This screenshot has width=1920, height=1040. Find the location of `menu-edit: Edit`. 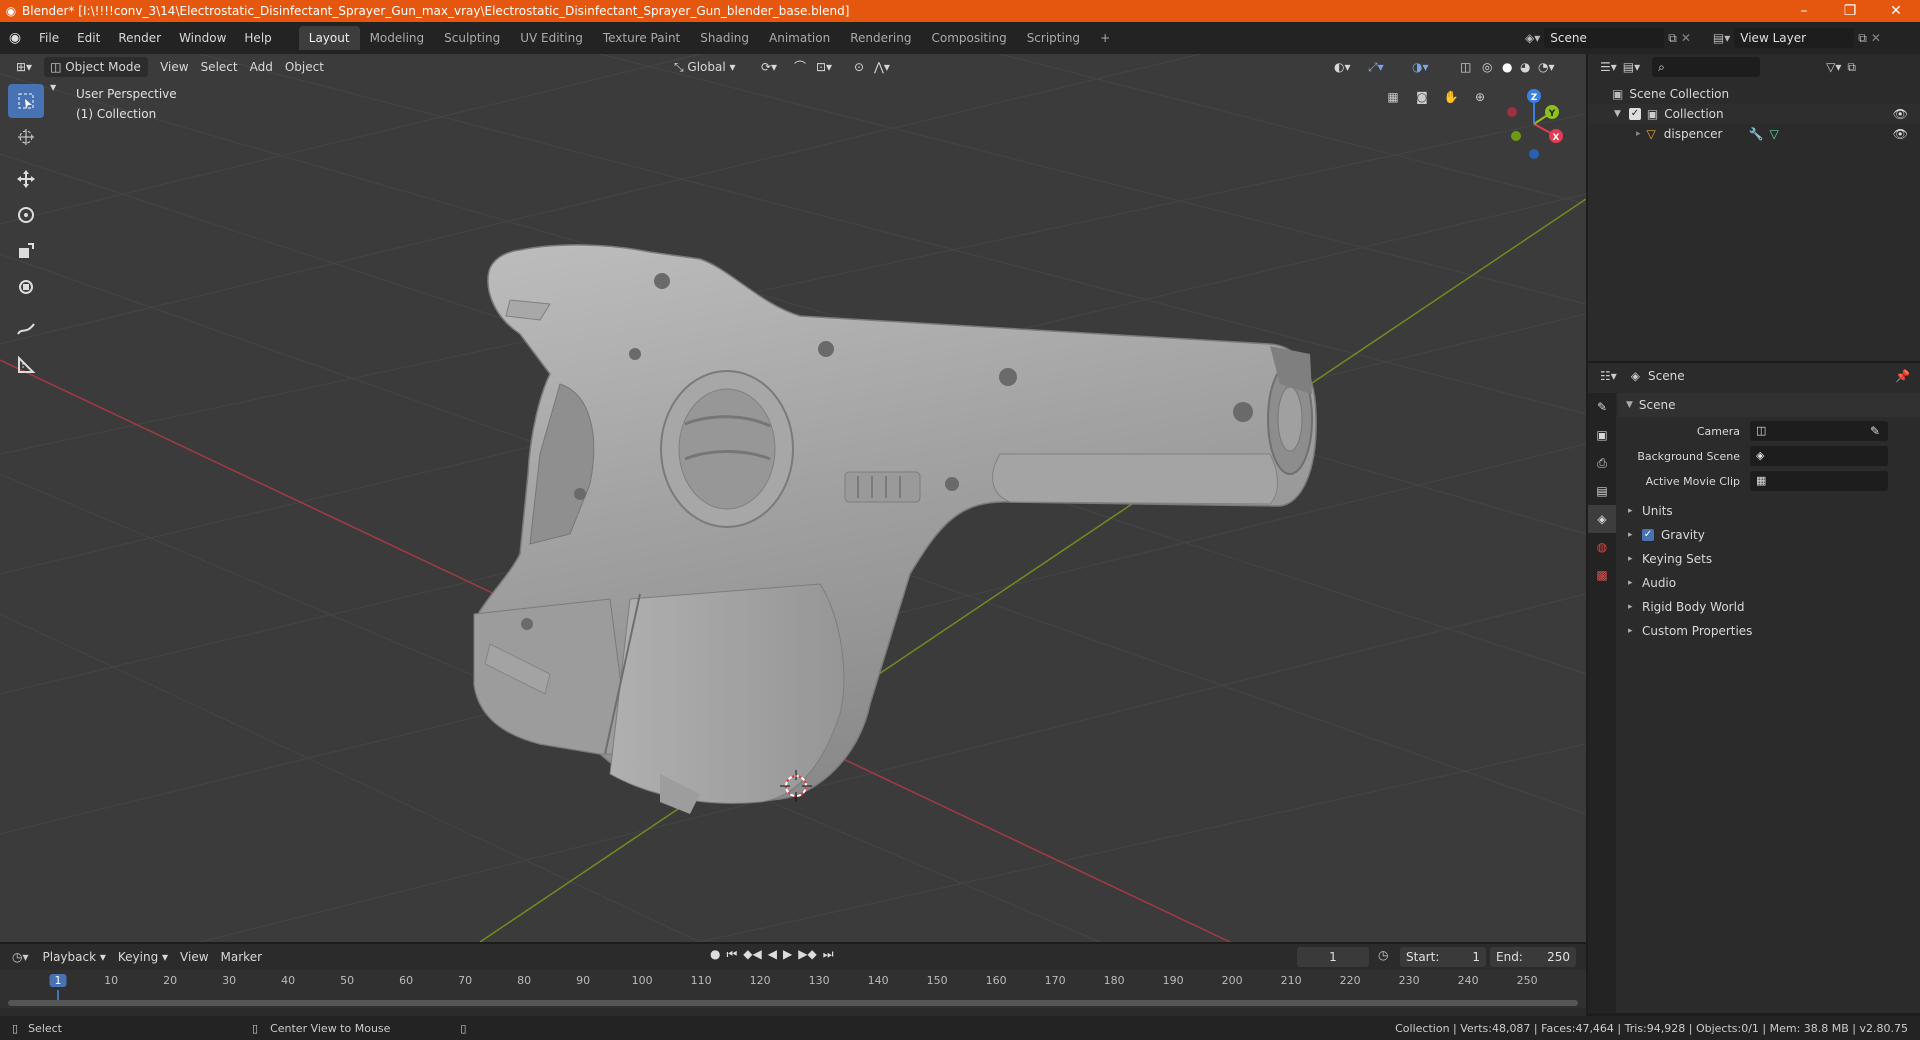

menu-edit: Edit is located at coordinates (88, 38).